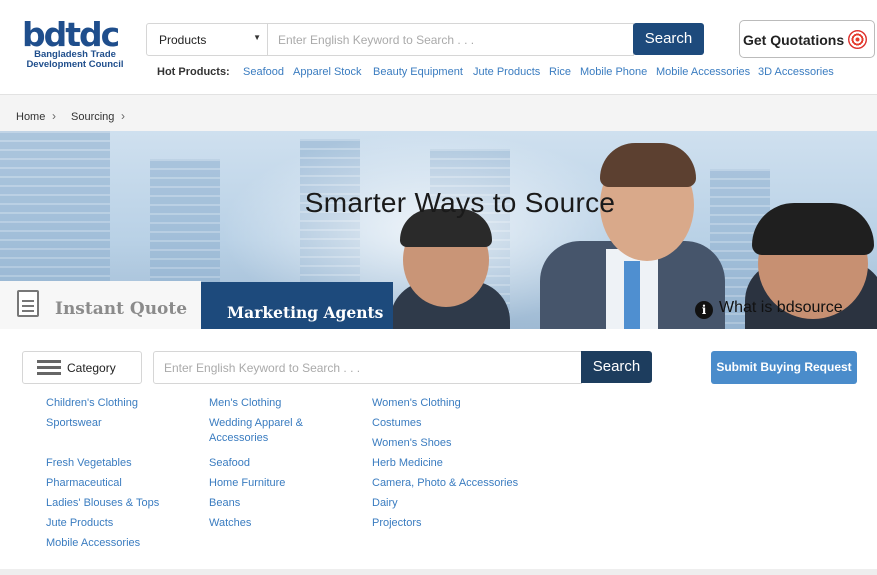  What do you see at coordinates (121, 309) in the screenshot?
I see `tab-instant-quote-label: Instant Quote` at bounding box center [121, 309].